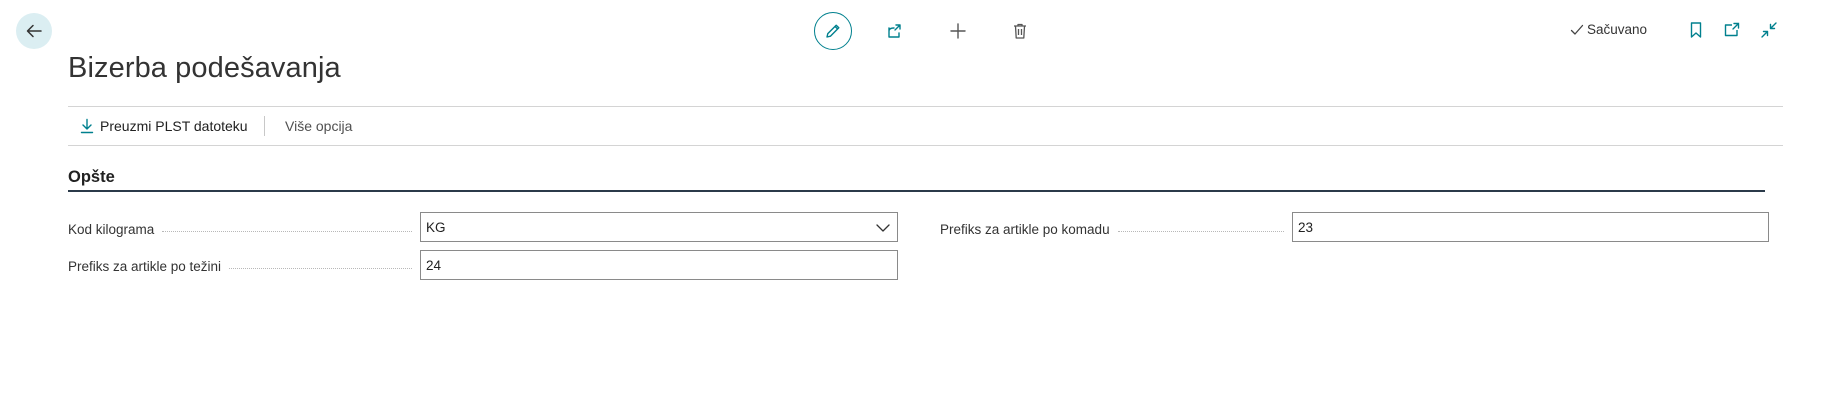  I want to click on share-button, so click(895, 31).